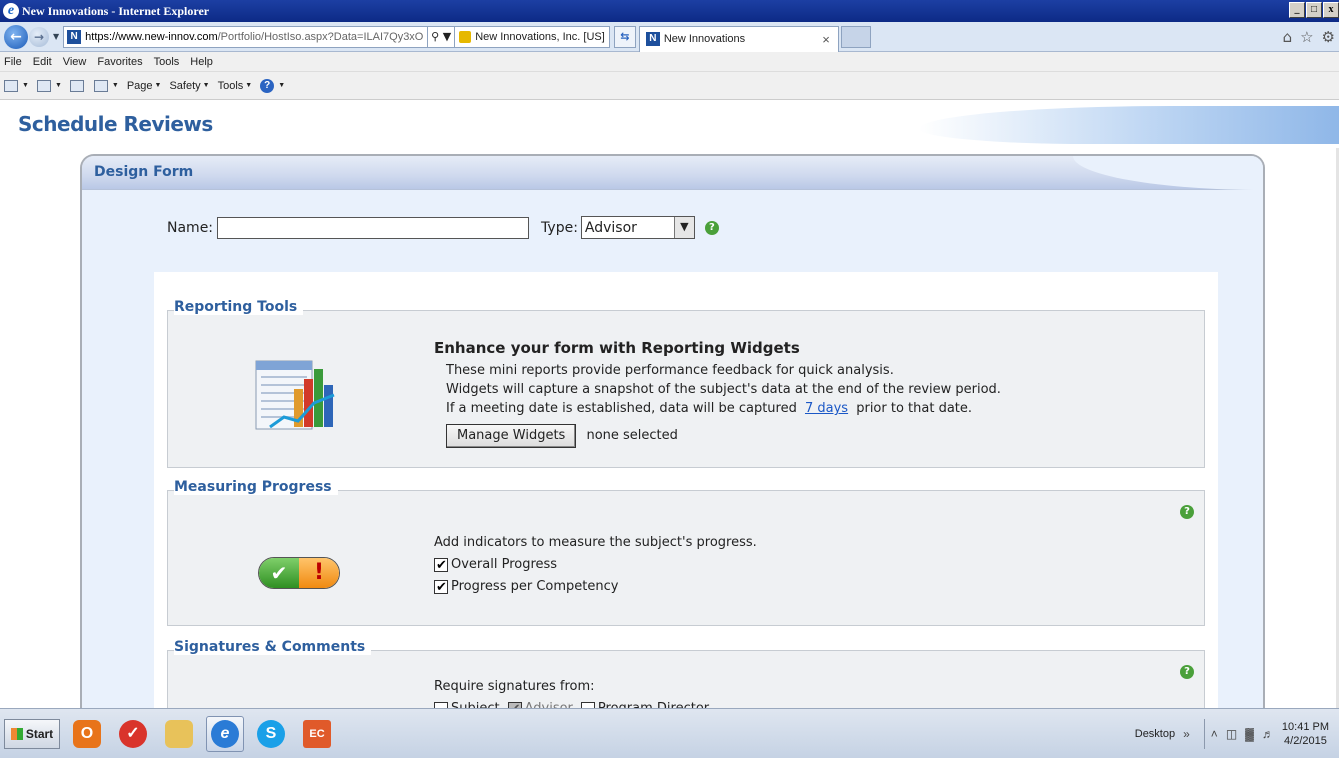 This screenshot has width=1339, height=758. Describe the element at coordinates (669, 62) in the screenshot. I see `menu-bar: File Edit View Favorites Tools Help` at that location.